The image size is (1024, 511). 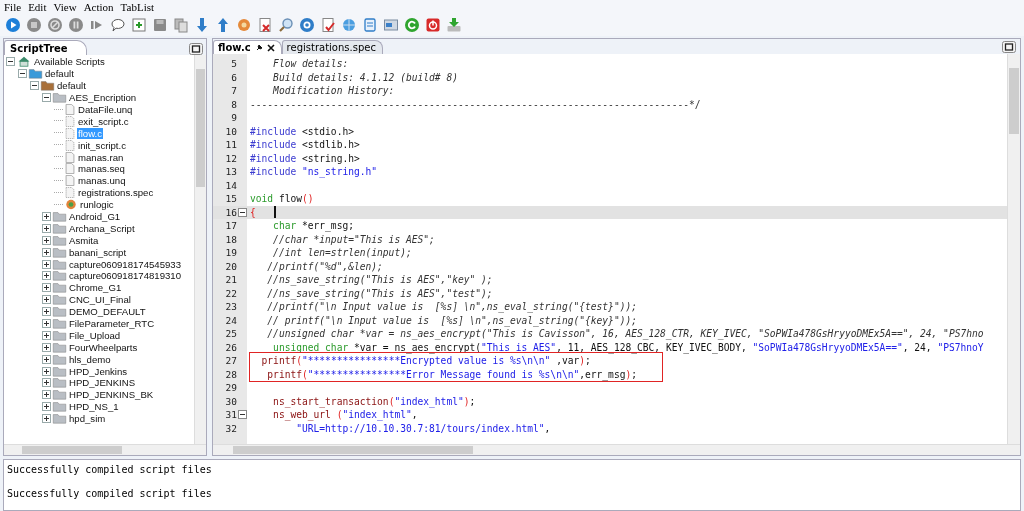 I want to click on tree-item: Android_G1, so click(x=95, y=216).